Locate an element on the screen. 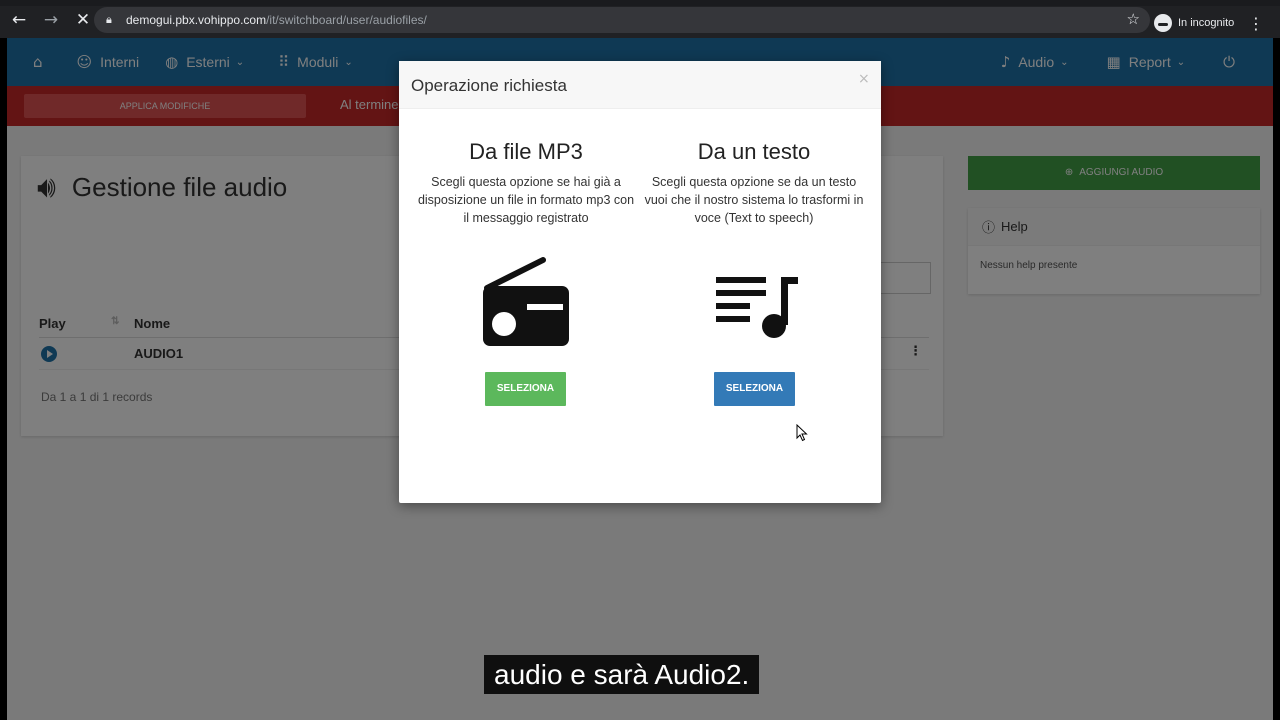  url-host: demogui.pbx.vohippo.com is located at coordinates (196, 20).